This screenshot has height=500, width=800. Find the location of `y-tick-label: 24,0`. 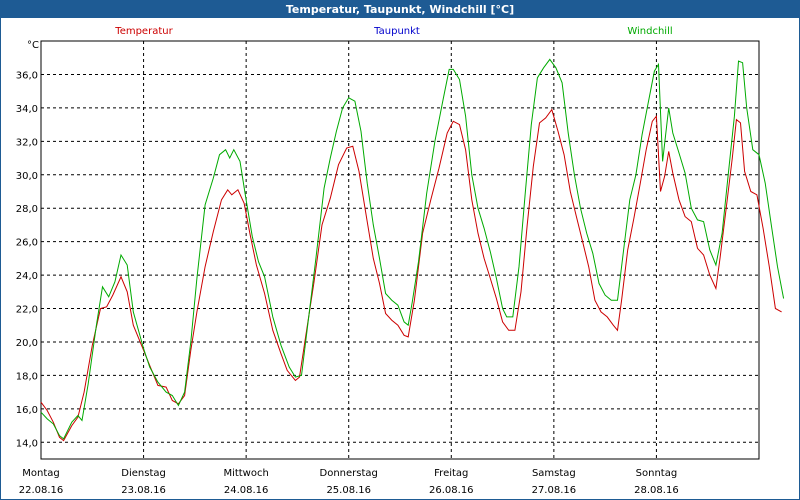

y-tick-label: 24,0 is located at coordinates (27, 276).